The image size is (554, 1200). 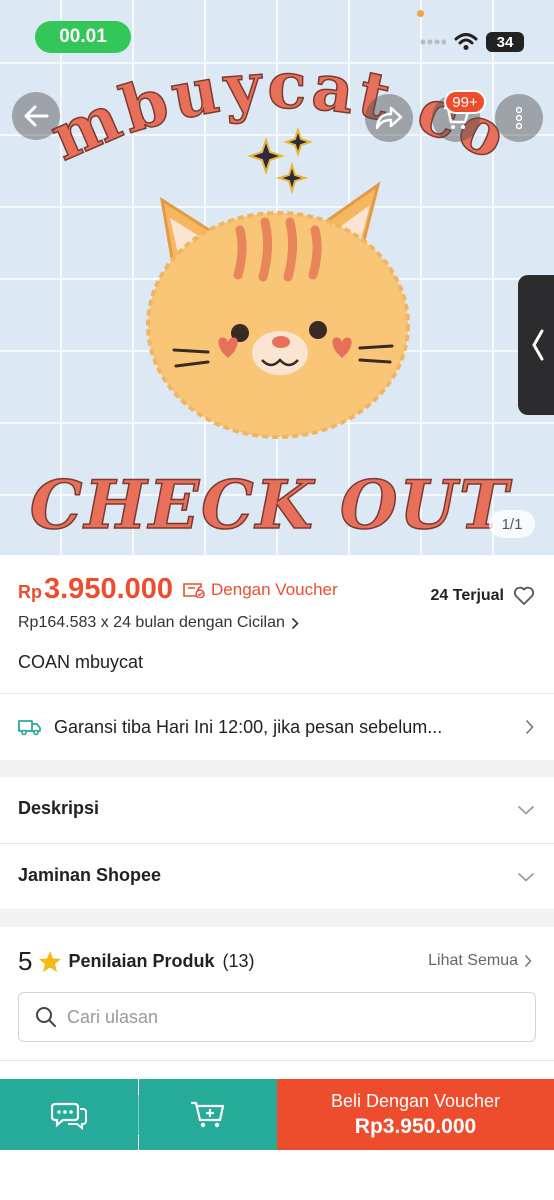 I want to click on cart-count-badge: 99+, so click(x=465, y=102).